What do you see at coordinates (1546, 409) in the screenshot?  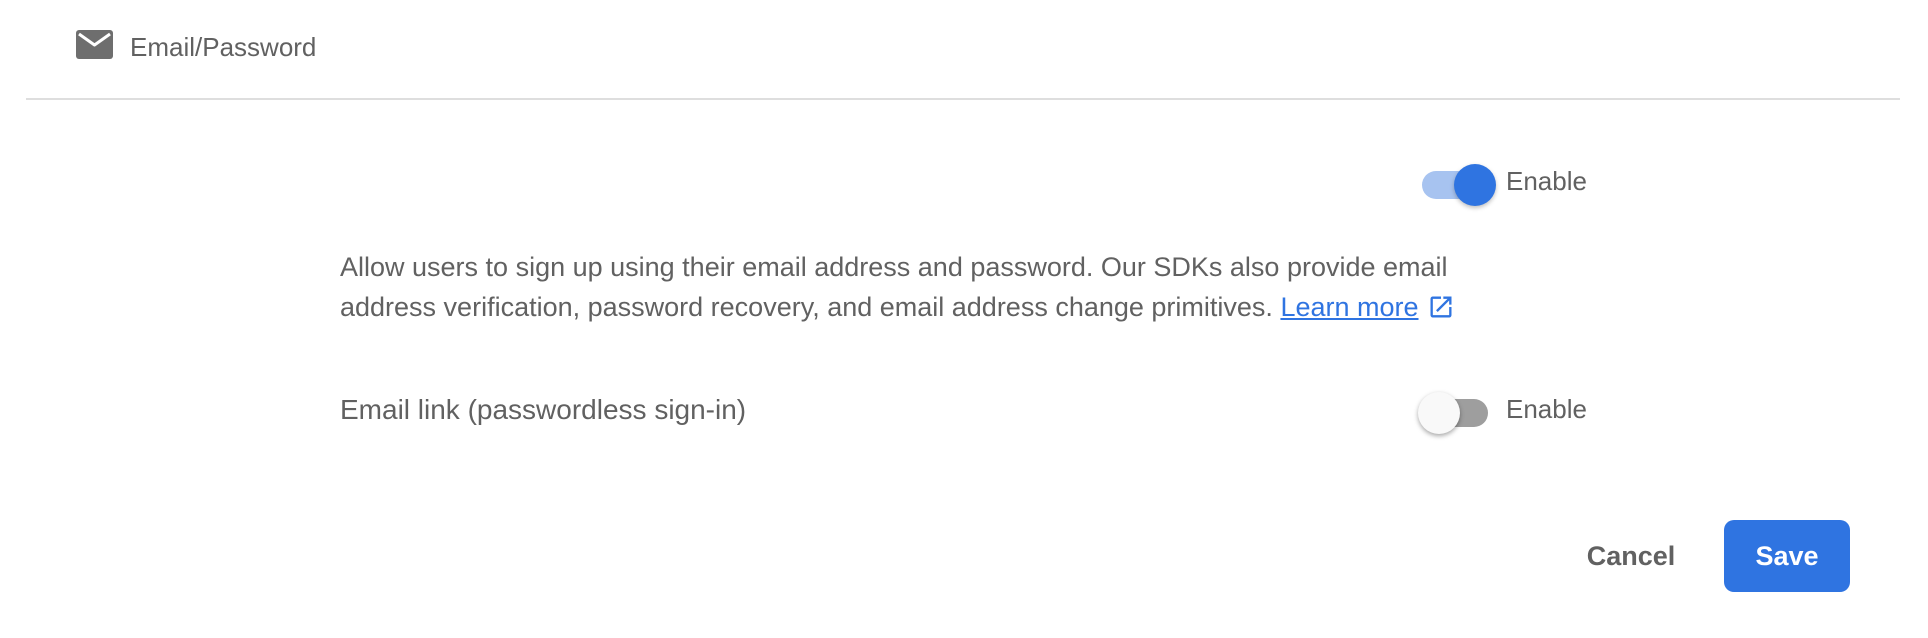 I see `email-link-enable-label: Enable` at bounding box center [1546, 409].